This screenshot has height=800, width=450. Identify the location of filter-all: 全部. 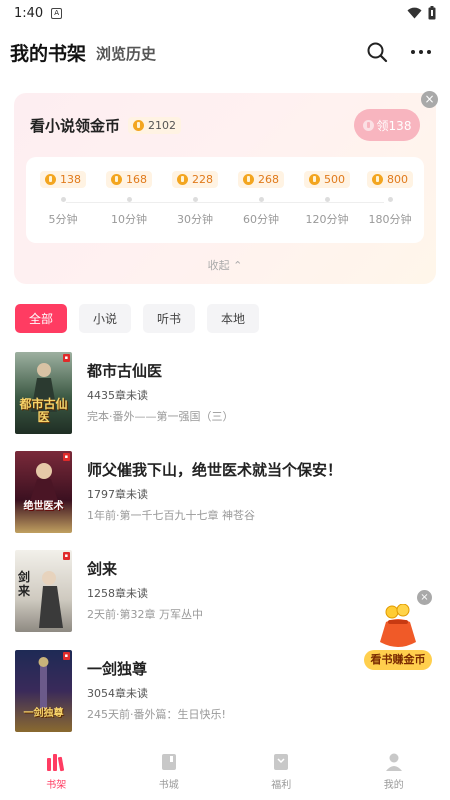
(41, 318).